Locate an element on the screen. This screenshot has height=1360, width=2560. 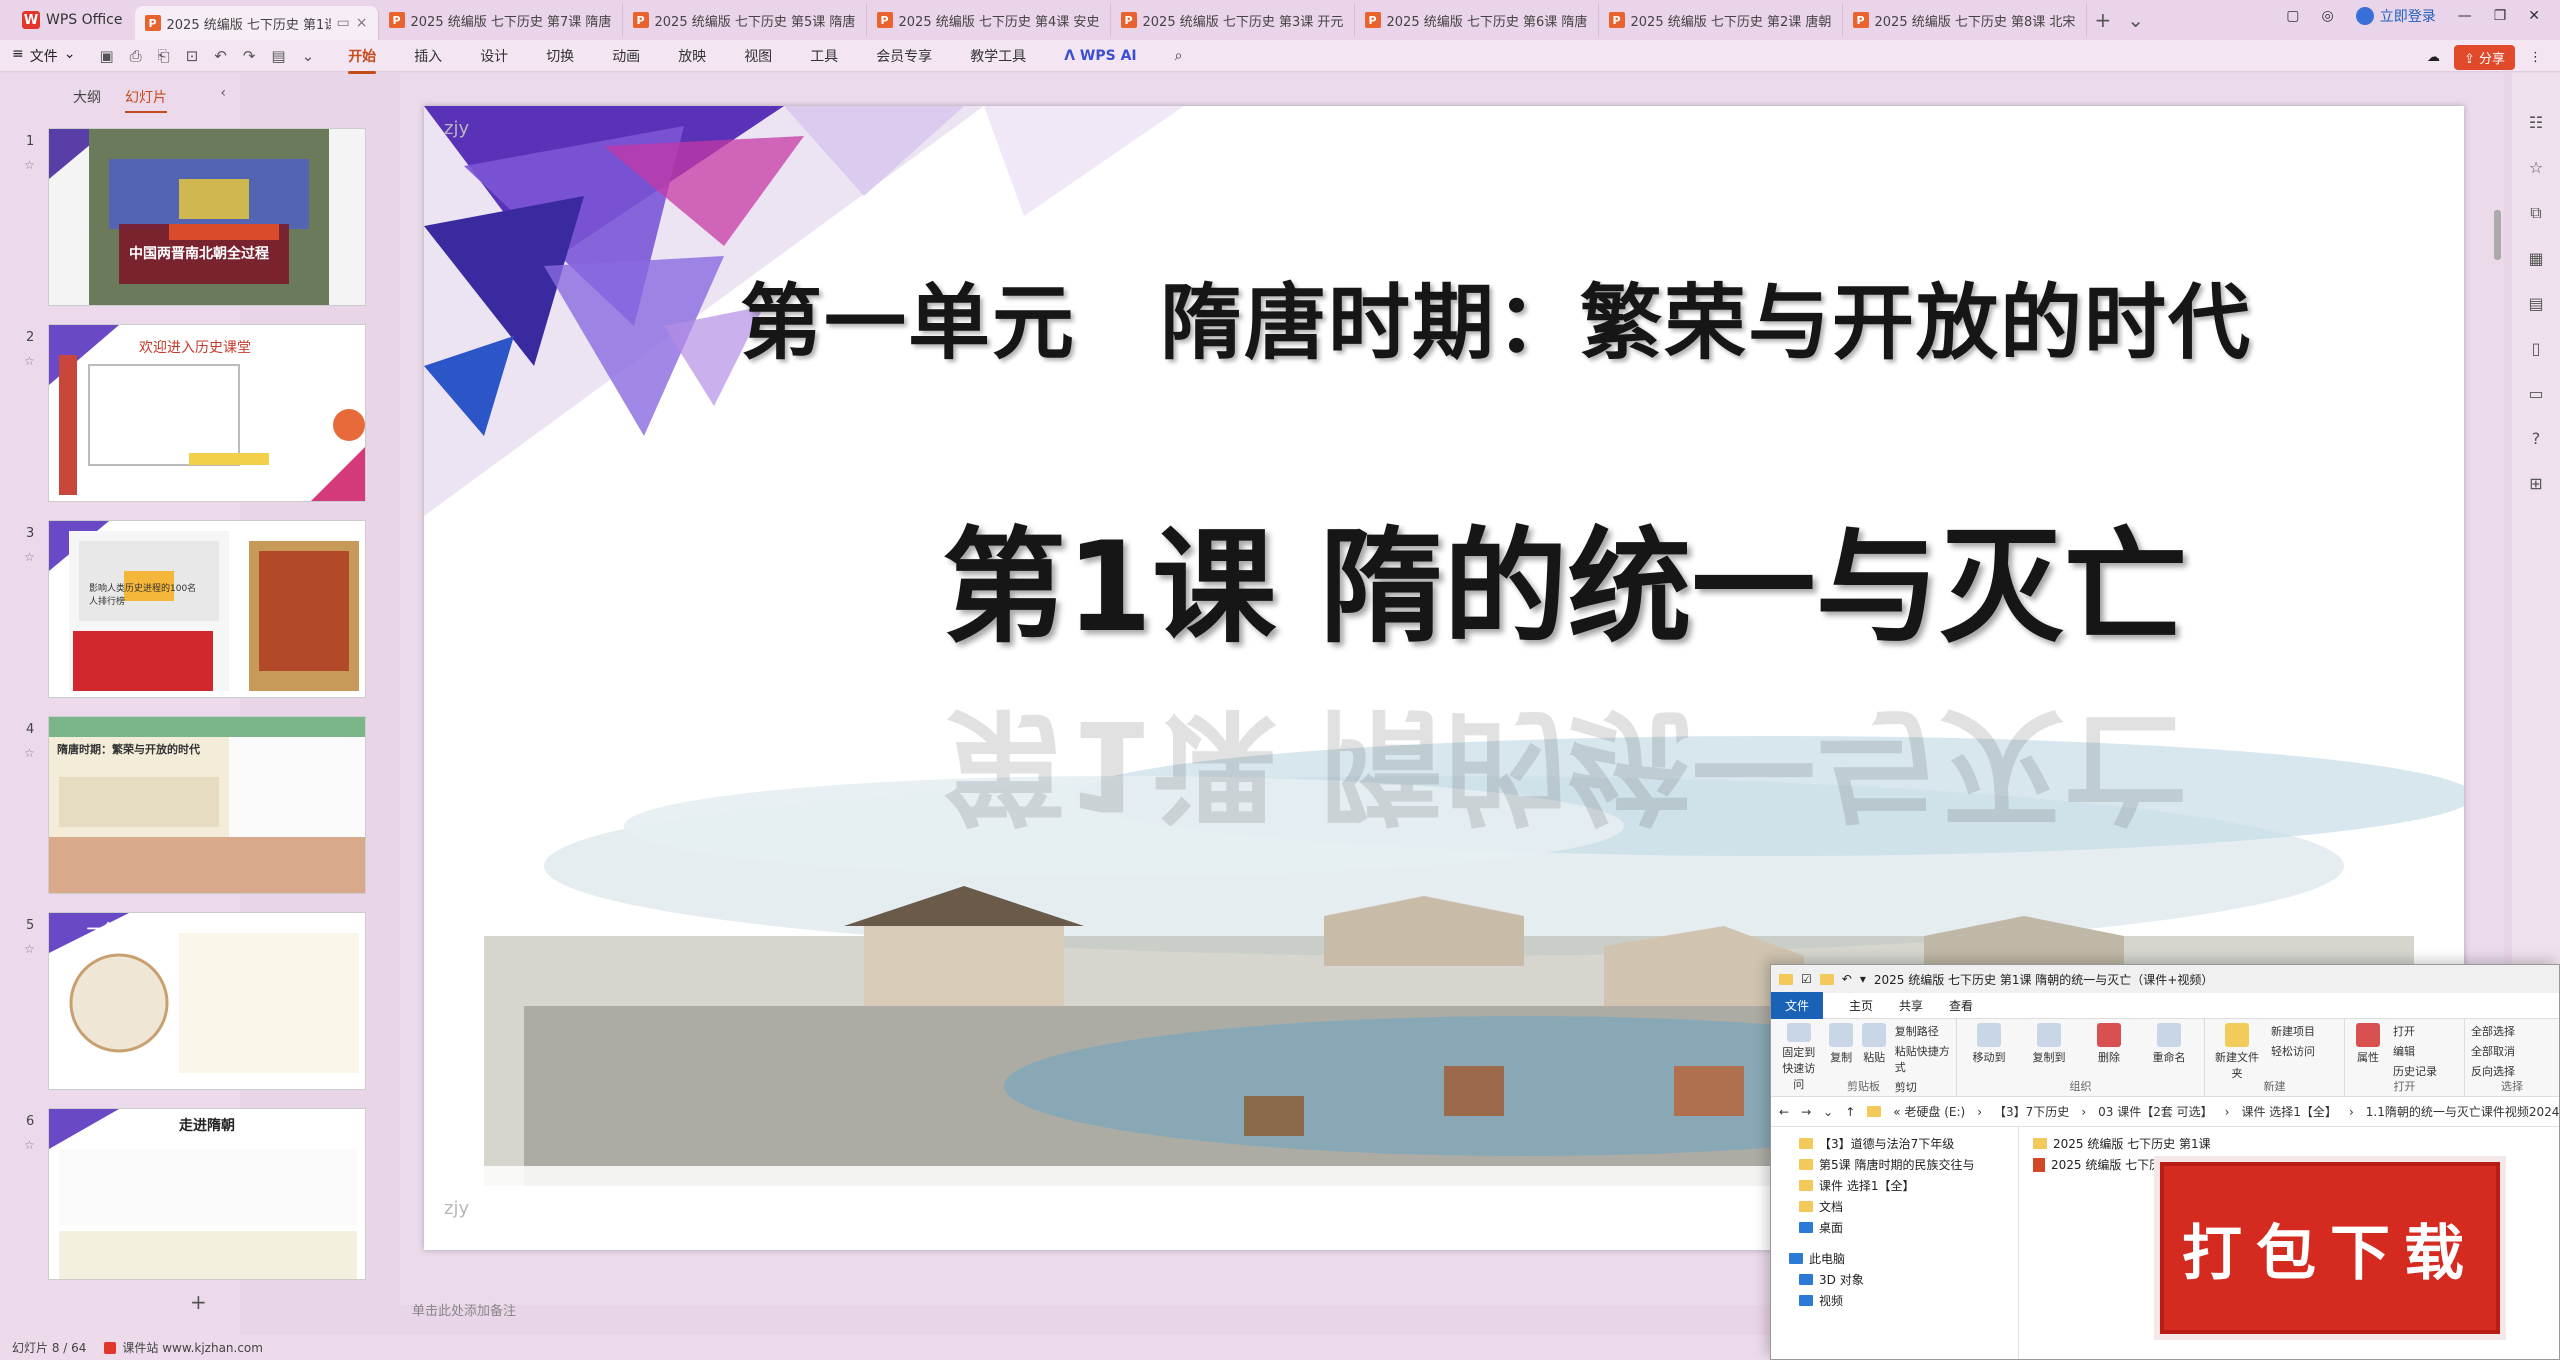
add-slide-button: + is located at coordinates (198, 1302).